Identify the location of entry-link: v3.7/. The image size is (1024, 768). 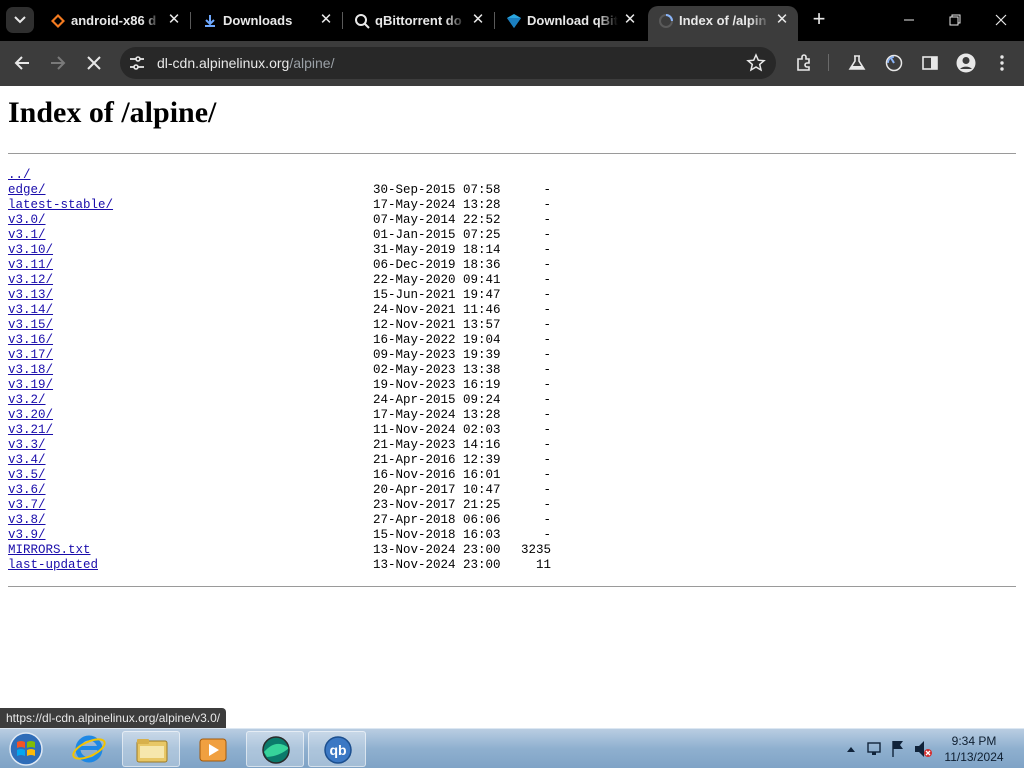
(27, 505).